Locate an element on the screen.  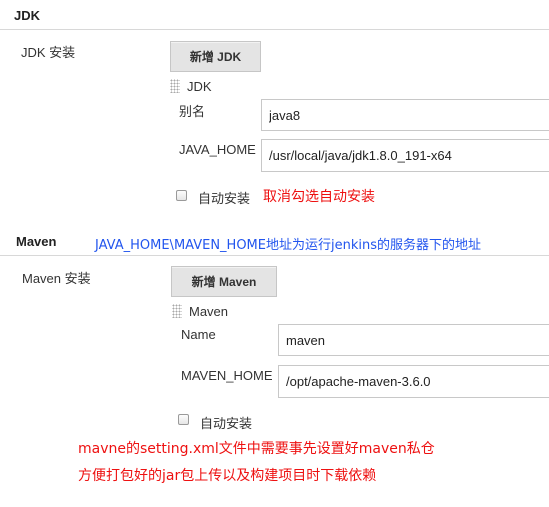
maven-home-label: MAVEN_HOME is located at coordinates (227, 375).